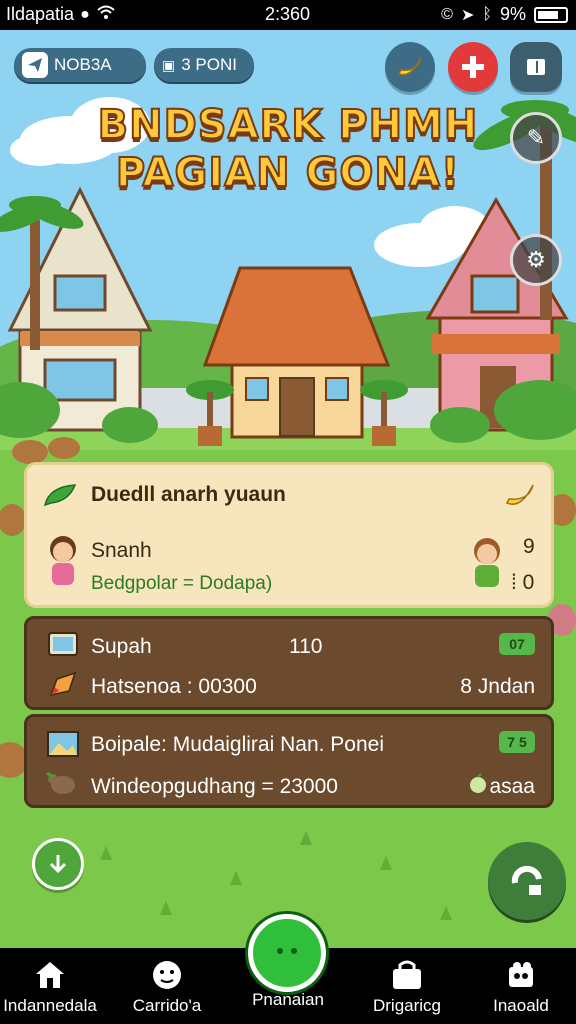  Describe the element at coordinates (478, 783) in the screenshot. I see `apple-icon` at that location.